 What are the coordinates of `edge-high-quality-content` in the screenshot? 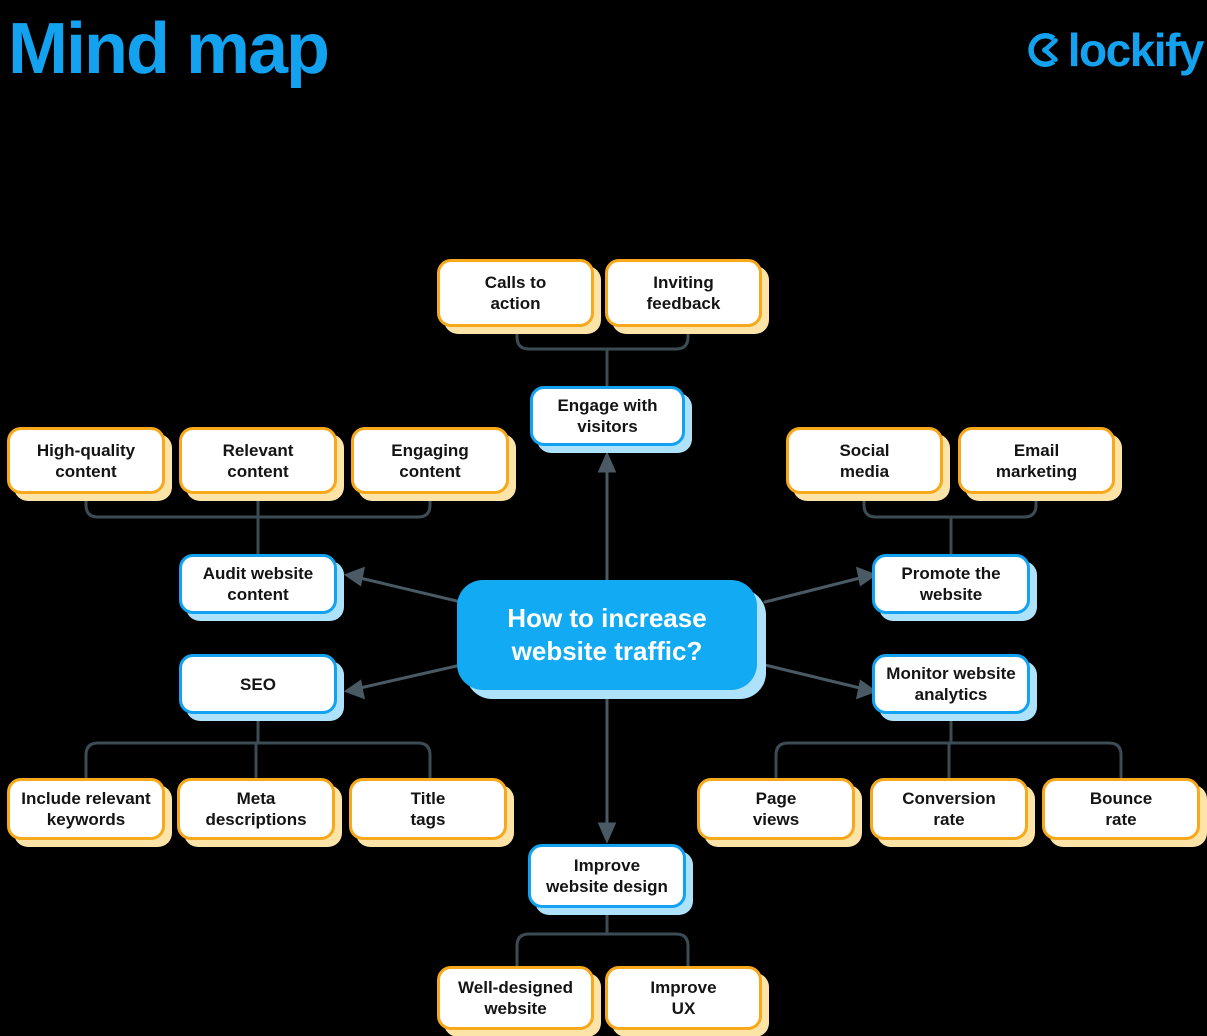 It's located at (172, 505).